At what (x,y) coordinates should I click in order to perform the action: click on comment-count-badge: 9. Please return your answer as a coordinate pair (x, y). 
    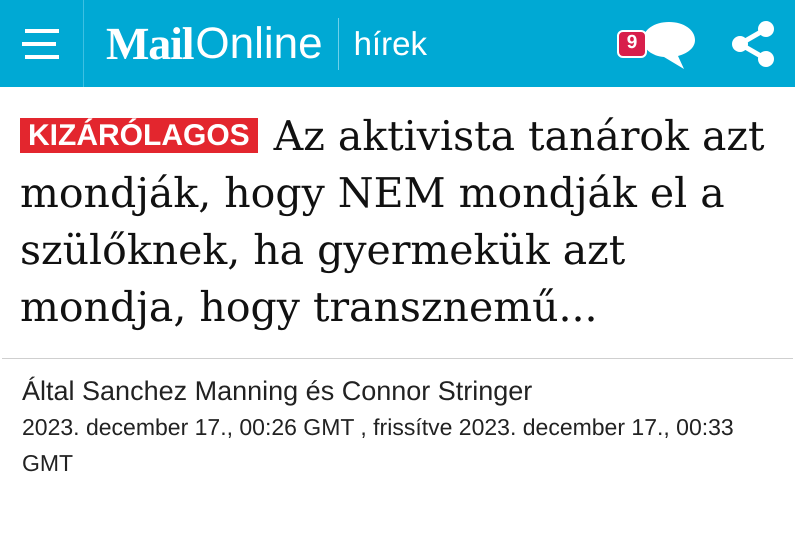
    Looking at the image, I should click on (632, 44).